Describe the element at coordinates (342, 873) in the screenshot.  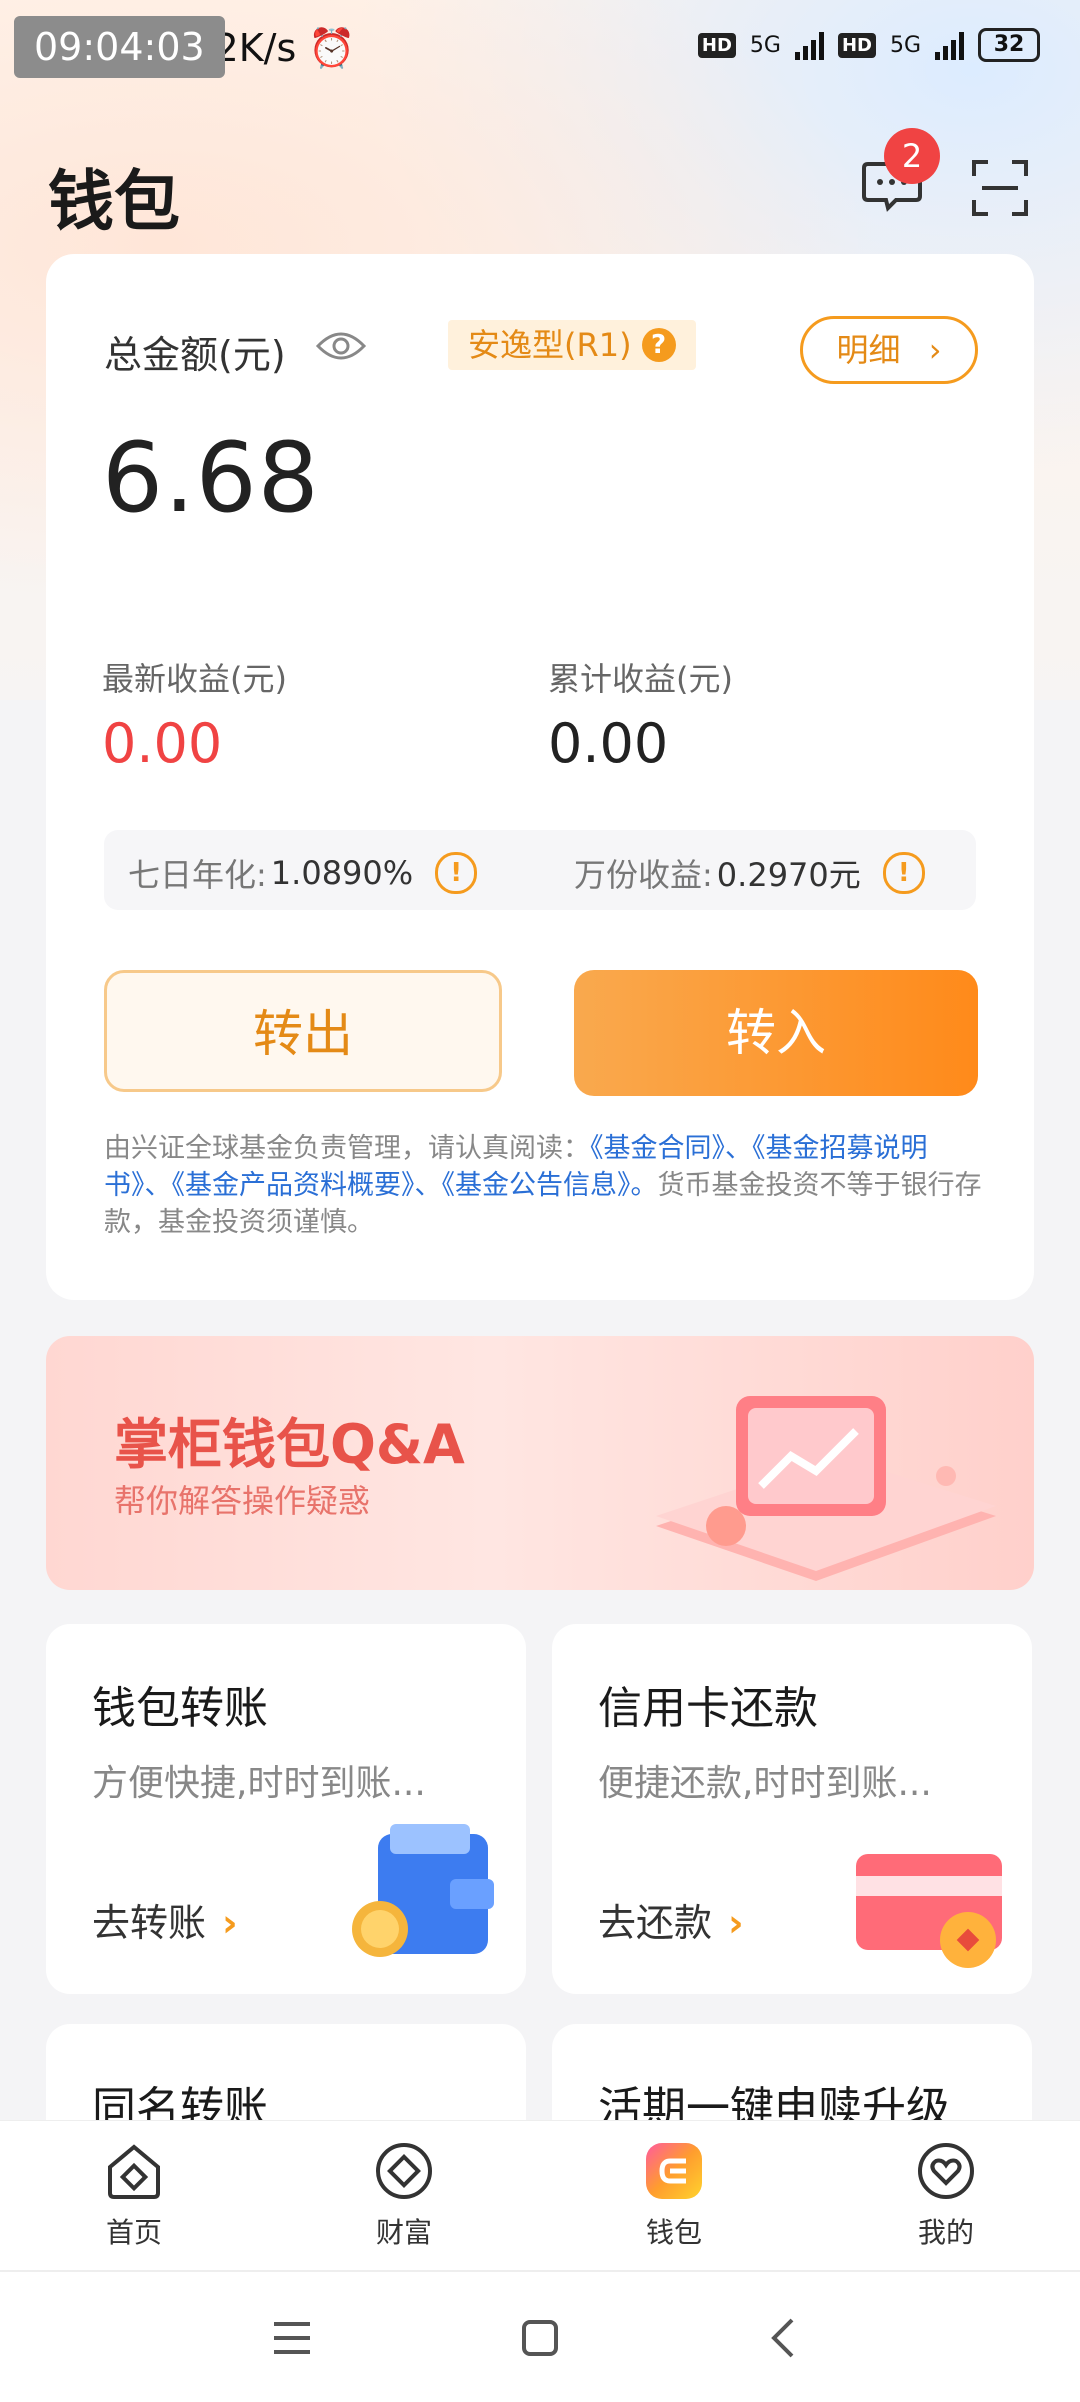
I see `seven-day-yield-value: 1.0890%` at that location.